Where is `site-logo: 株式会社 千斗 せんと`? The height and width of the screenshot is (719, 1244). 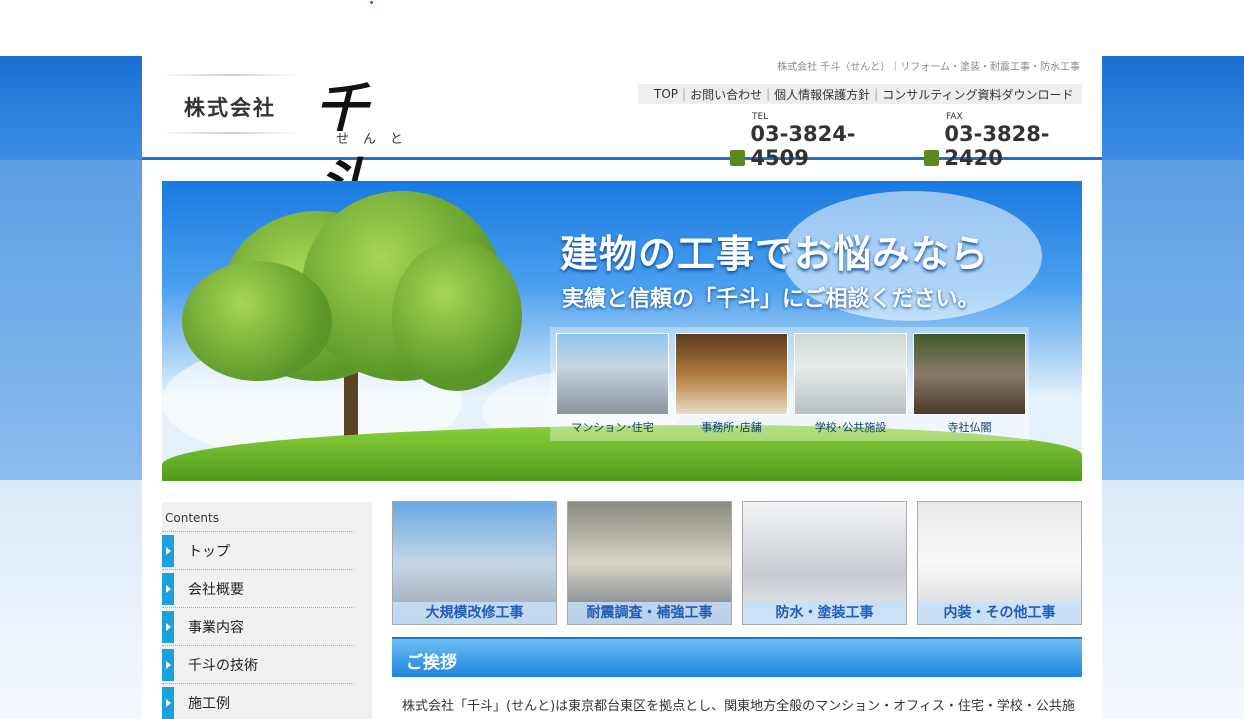 site-logo: 株式会社 千斗 せんと is located at coordinates (290, 143).